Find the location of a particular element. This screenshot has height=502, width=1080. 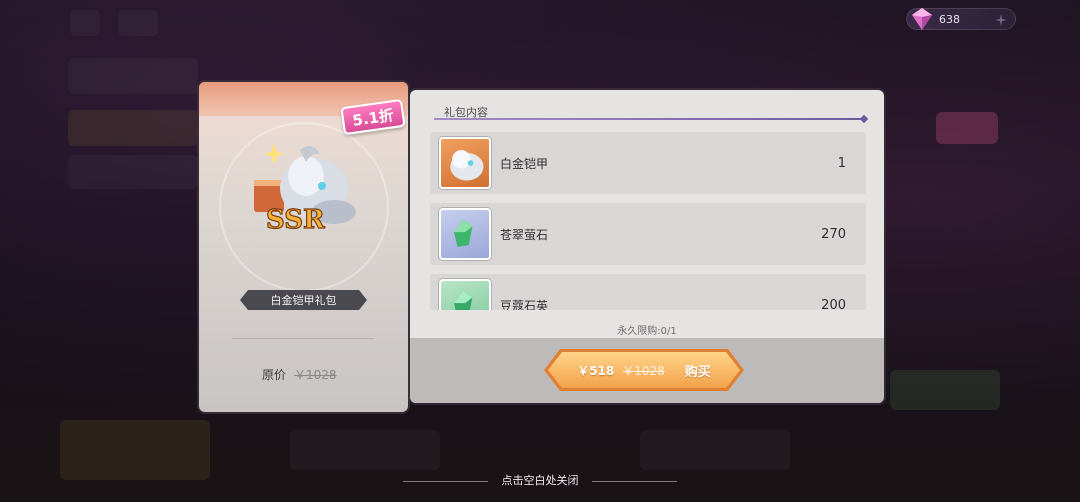

currency-display: 638 is located at coordinates (961, 19).